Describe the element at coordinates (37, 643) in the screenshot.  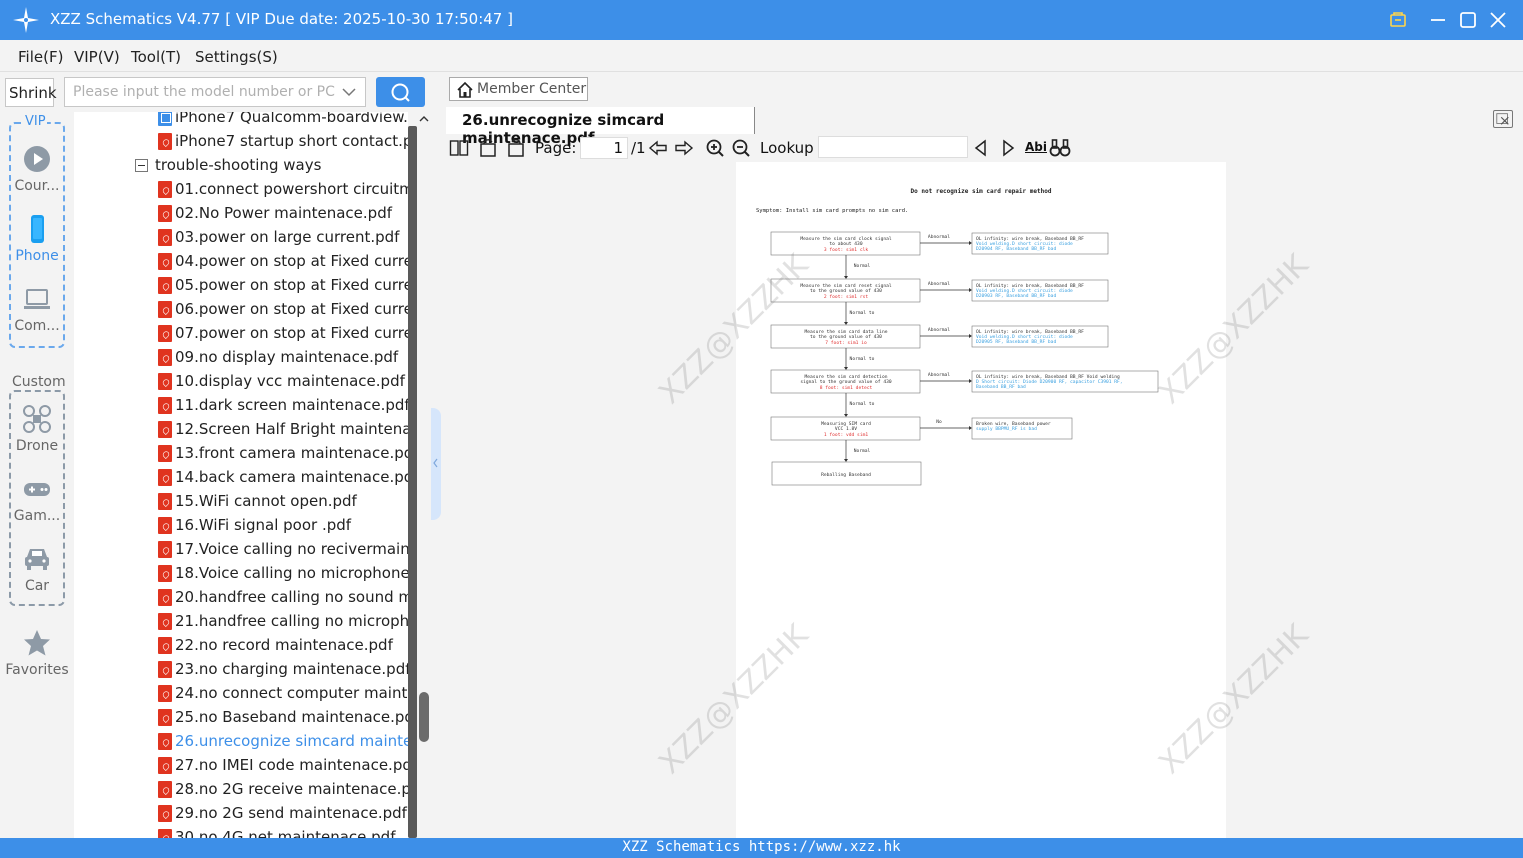
I see `star-icon` at that location.